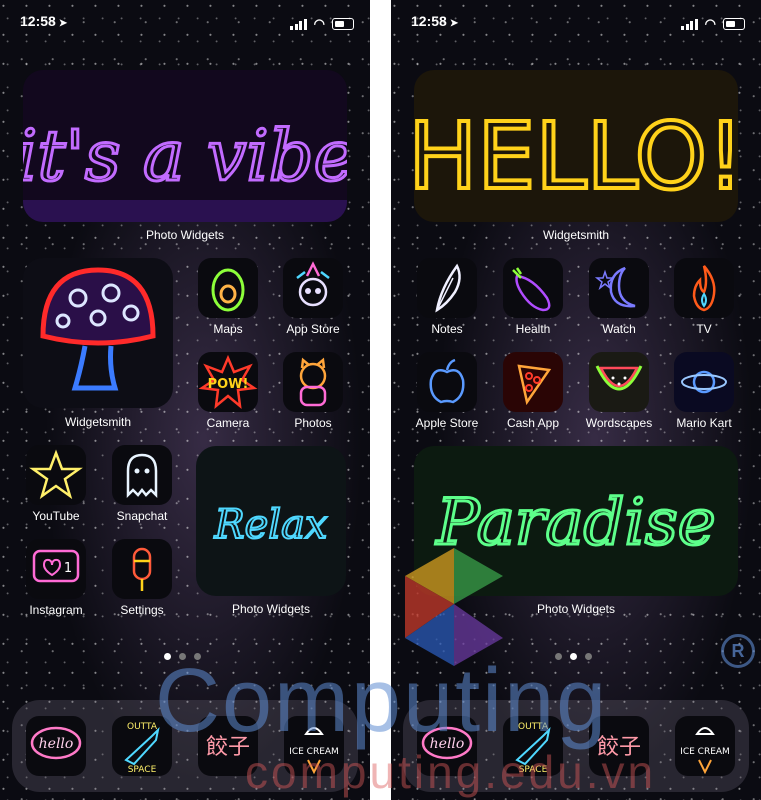 The width and height of the screenshot is (761, 800). I want to click on registered-mark: R, so click(738, 651).